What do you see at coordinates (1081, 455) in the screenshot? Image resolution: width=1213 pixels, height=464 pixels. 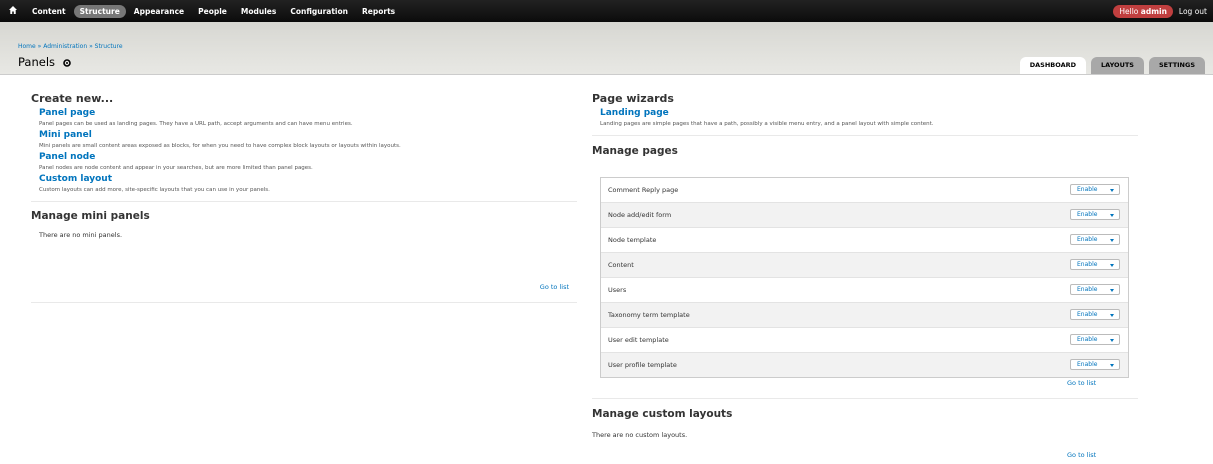 I see `custom-layouts-goto-link: Go to list` at bounding box center [1081, 455].